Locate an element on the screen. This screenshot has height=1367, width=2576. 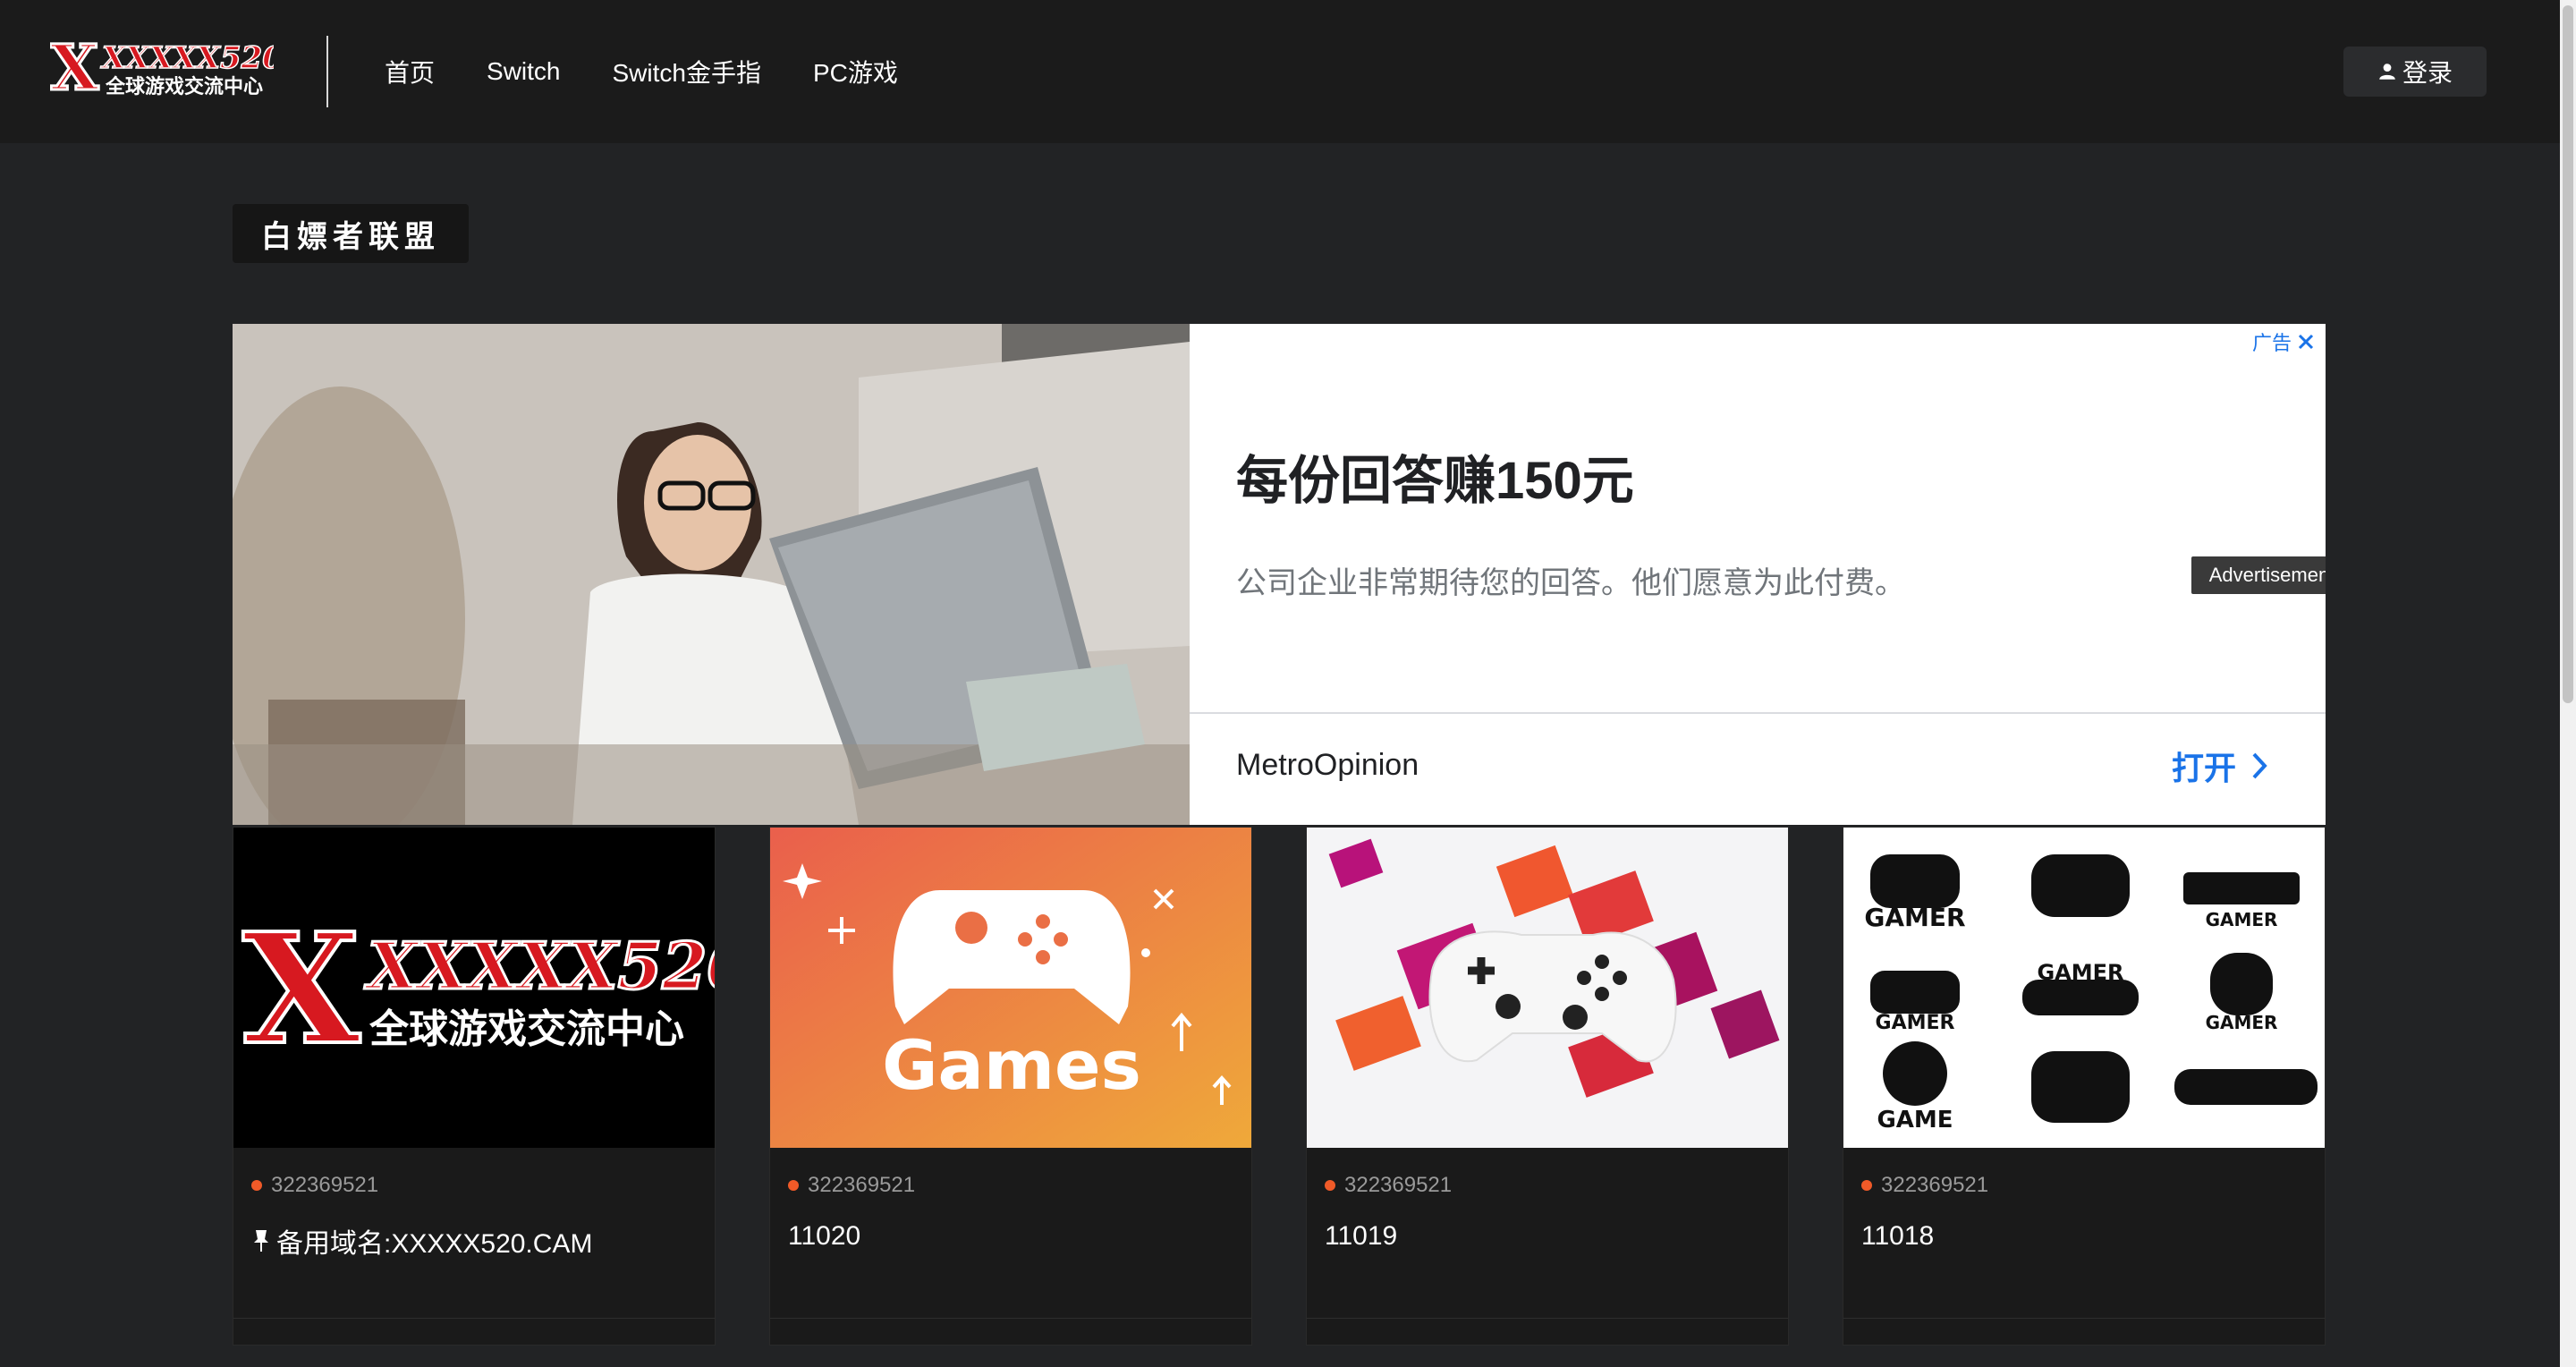
logo-graphic: X XXXXX520 全球游戏交流中心 is located at coordinates (162, 71).